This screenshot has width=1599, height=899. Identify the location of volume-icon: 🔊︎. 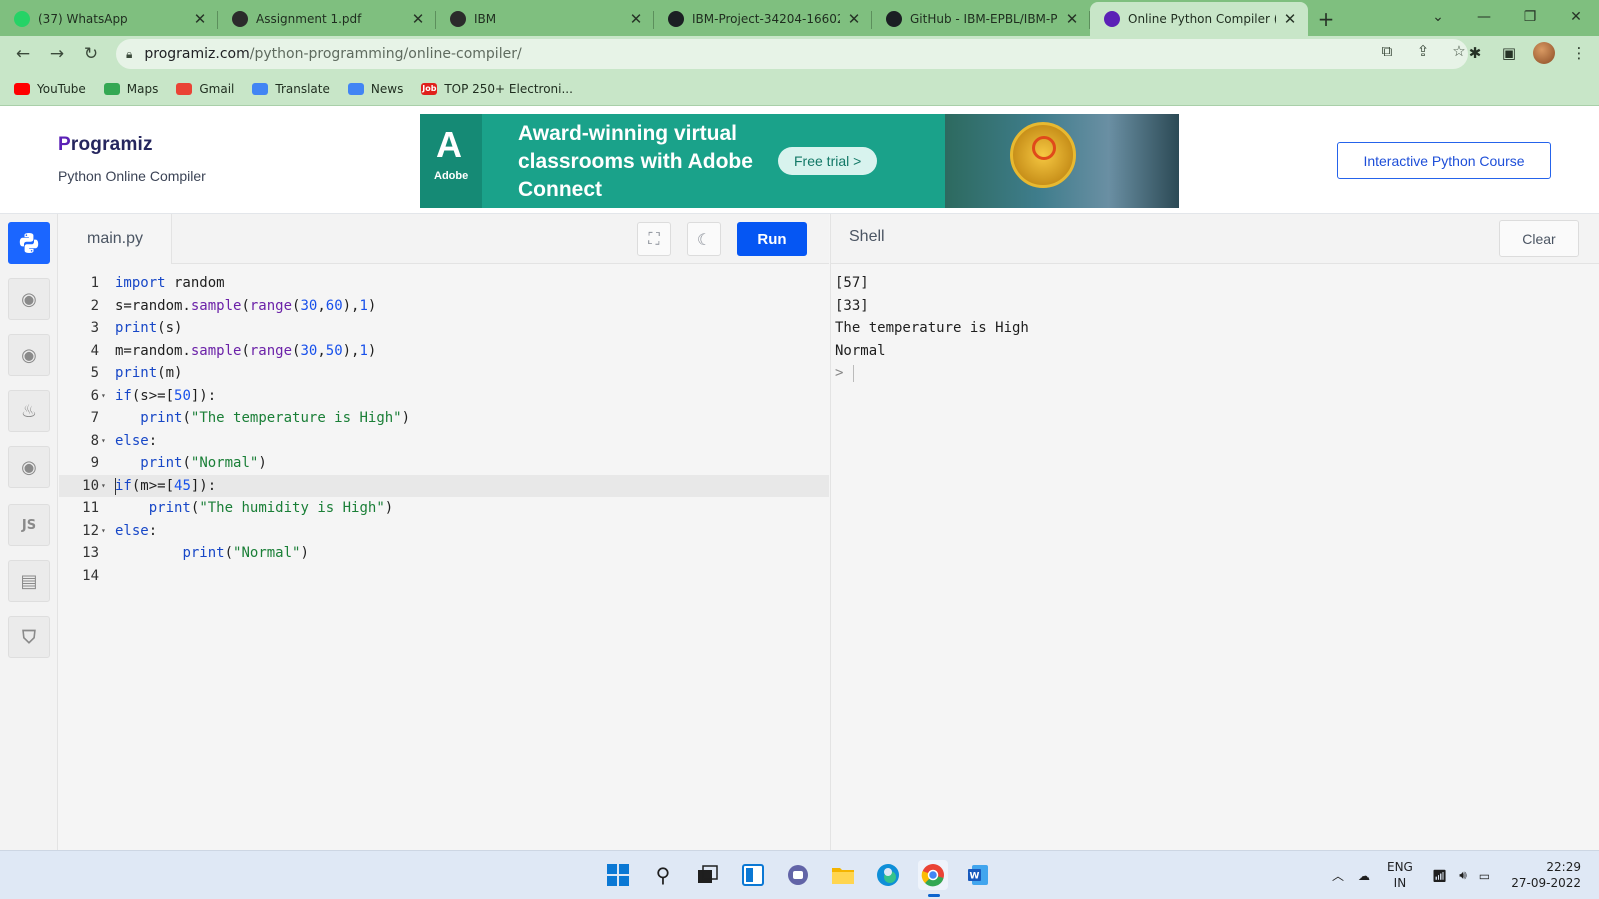
(1463, 875).